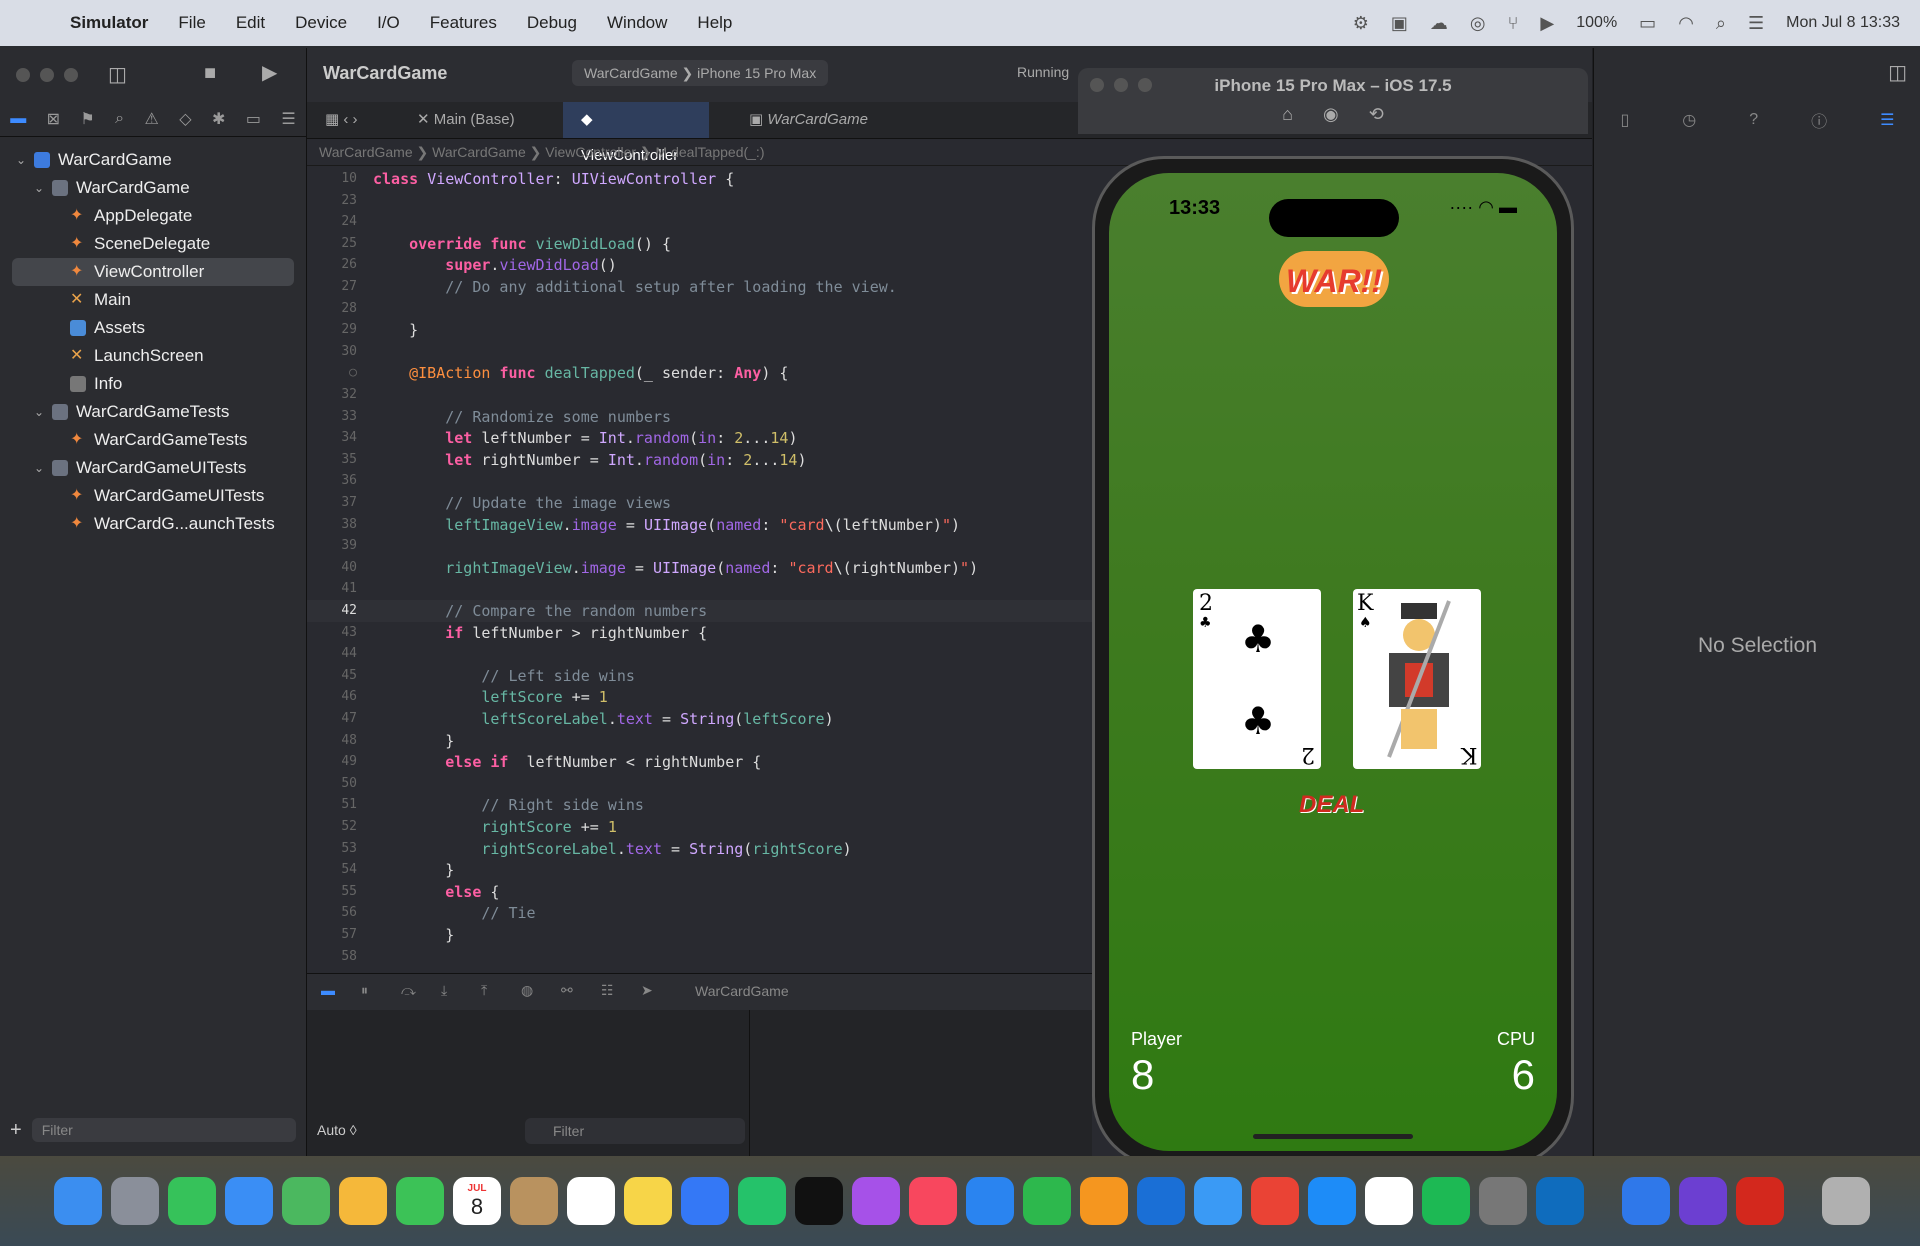 The height and width of the screenshot is (1246, 1920). Describe the element at coordinates (332, 718) in the screenshot. I see `line-number: 47` at that location.